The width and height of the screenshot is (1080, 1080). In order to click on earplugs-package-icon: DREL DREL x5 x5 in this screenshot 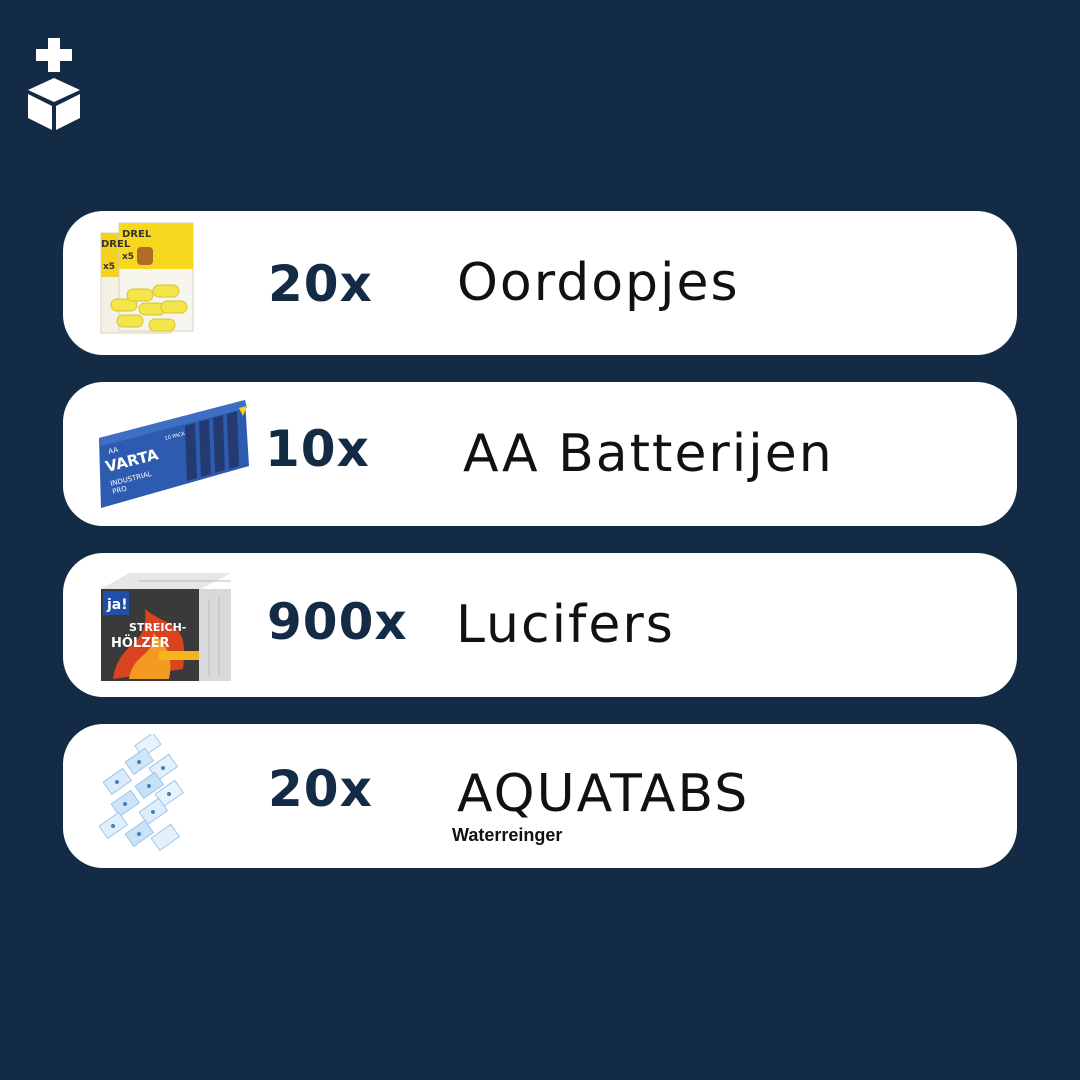, I will do `click(147, 278)`.